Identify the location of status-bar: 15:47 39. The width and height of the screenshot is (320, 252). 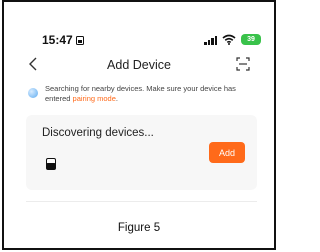
(139, 41).